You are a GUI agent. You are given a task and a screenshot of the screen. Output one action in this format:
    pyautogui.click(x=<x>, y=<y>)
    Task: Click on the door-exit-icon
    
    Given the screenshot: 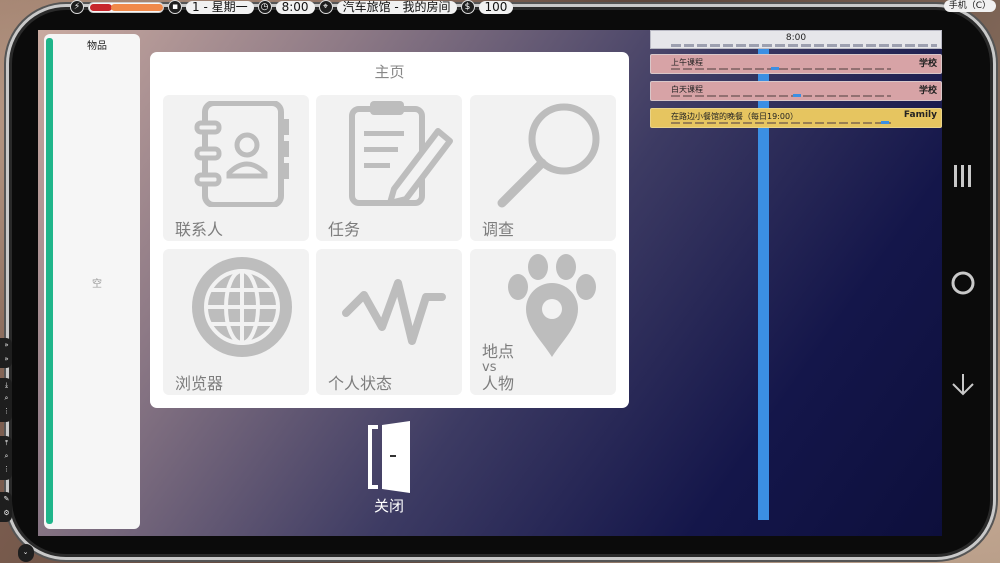 What is the action you would take?
    pyautogui.click(x=389, y=457)
    